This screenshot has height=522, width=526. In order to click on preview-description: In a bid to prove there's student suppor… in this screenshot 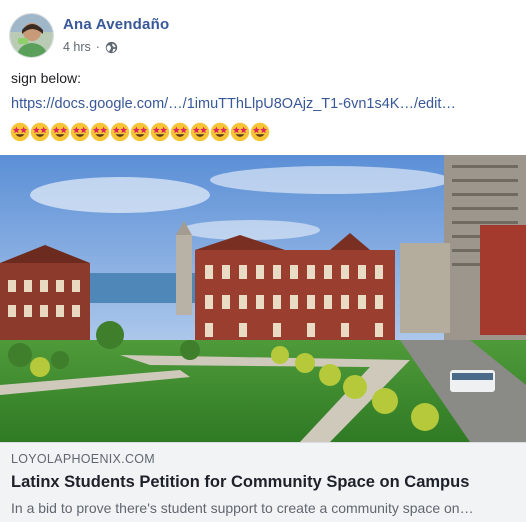, I will do `click(242, 508)`.